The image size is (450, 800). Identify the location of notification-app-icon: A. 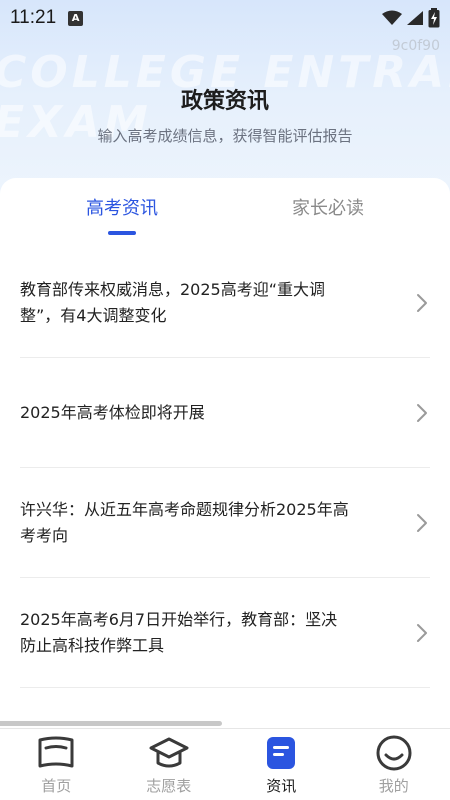
(76, 18).